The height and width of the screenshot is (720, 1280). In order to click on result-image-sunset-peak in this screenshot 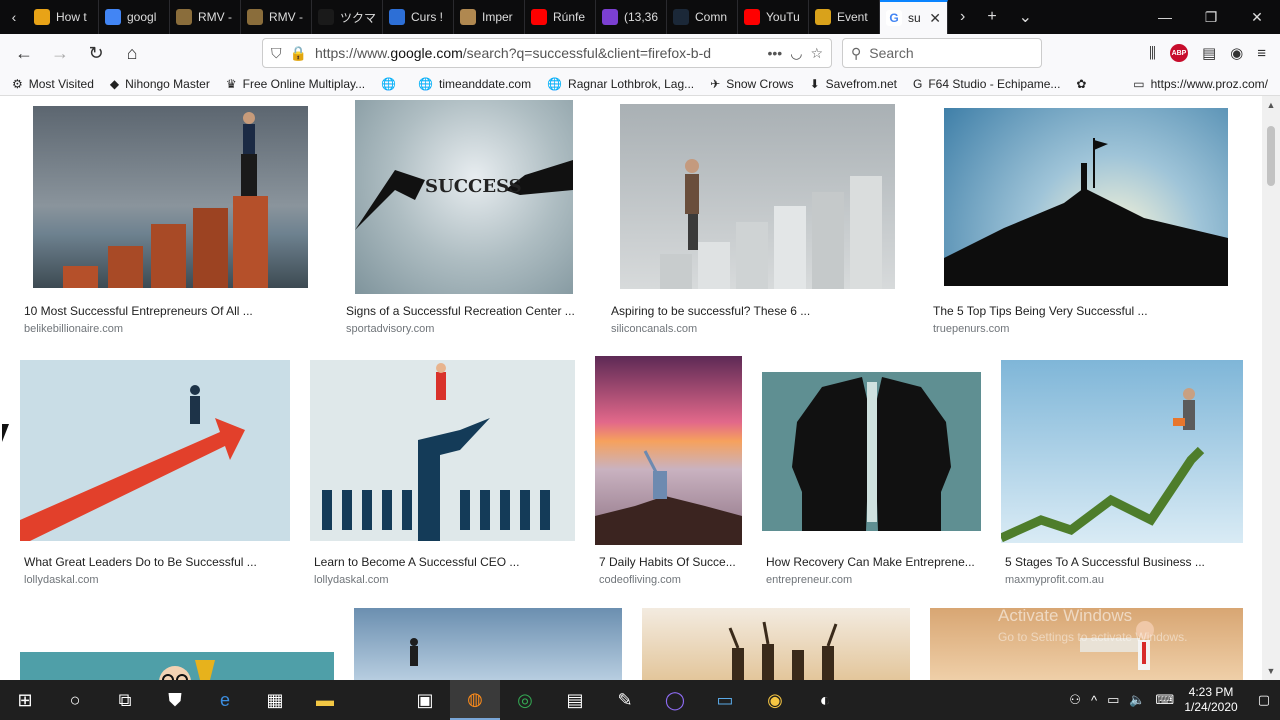, I will do `click(668, 450)`.